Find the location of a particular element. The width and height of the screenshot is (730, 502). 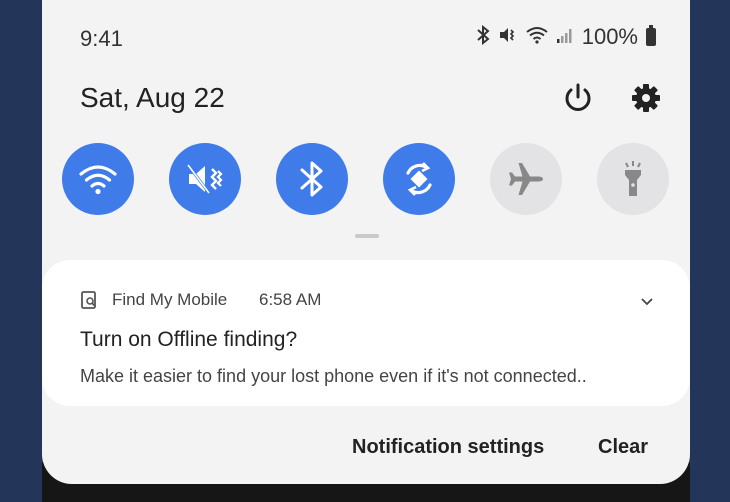

date-label: Sat, Aug 22 is located at coordinates (152, 97).